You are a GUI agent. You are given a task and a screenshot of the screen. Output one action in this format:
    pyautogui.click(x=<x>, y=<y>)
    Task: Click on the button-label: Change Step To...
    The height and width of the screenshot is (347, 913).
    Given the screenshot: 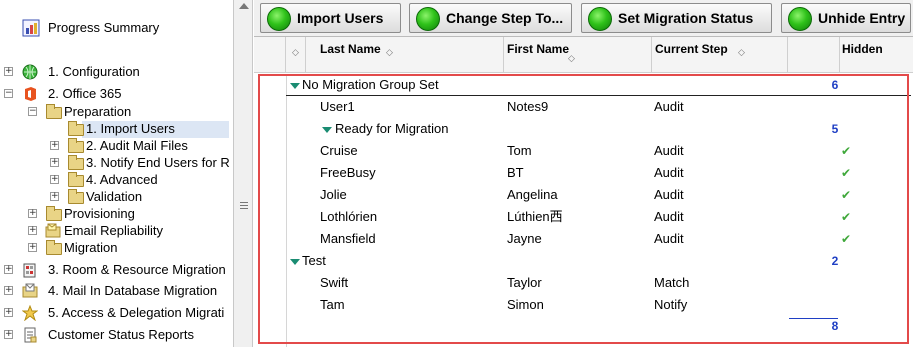 What is the action you would take?
    pyautogui.click(x=505, y=18)
    